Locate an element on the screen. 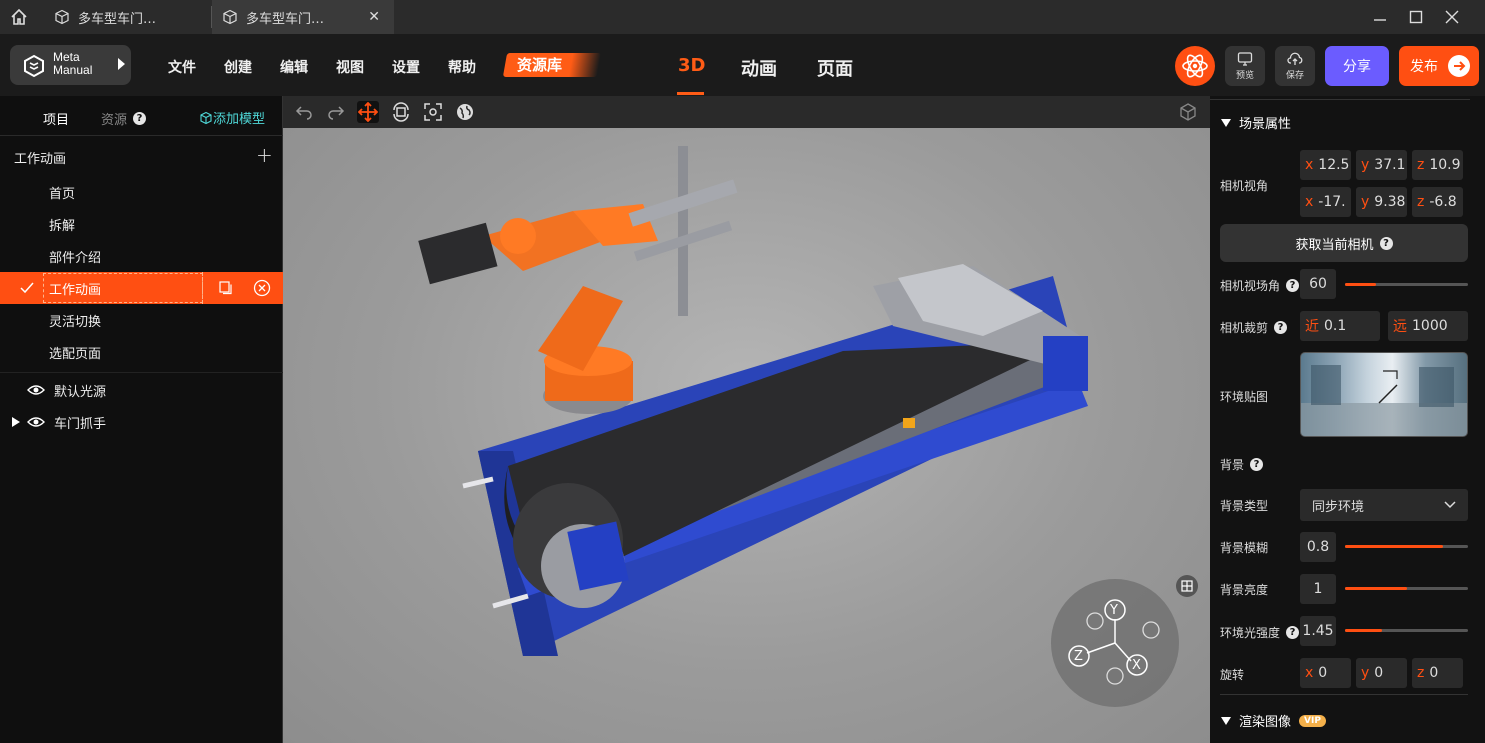 This screenshot has width=1485, height=743. menu-view: 视图 is located at coordinates (350, 67).